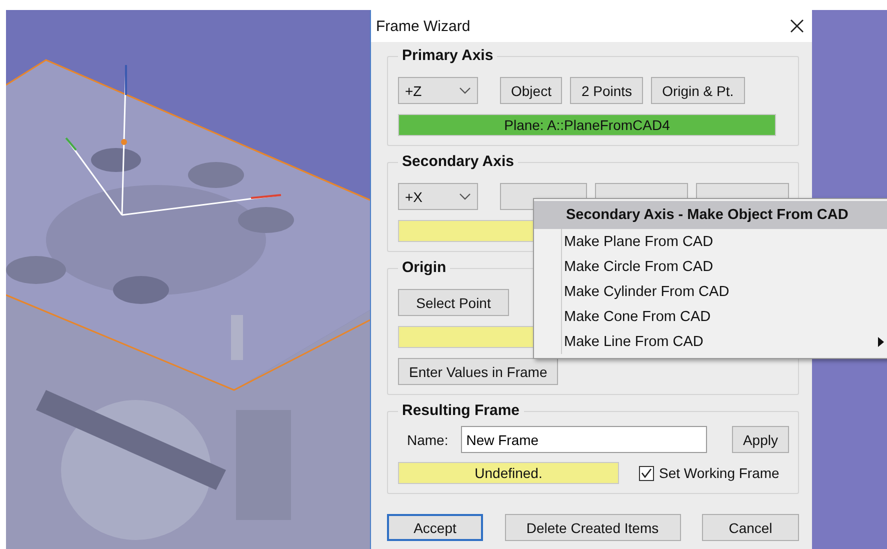  Describe the element at coordinates (435, 527) in the screenshot. I see `dialog-button: Accept` at that location.